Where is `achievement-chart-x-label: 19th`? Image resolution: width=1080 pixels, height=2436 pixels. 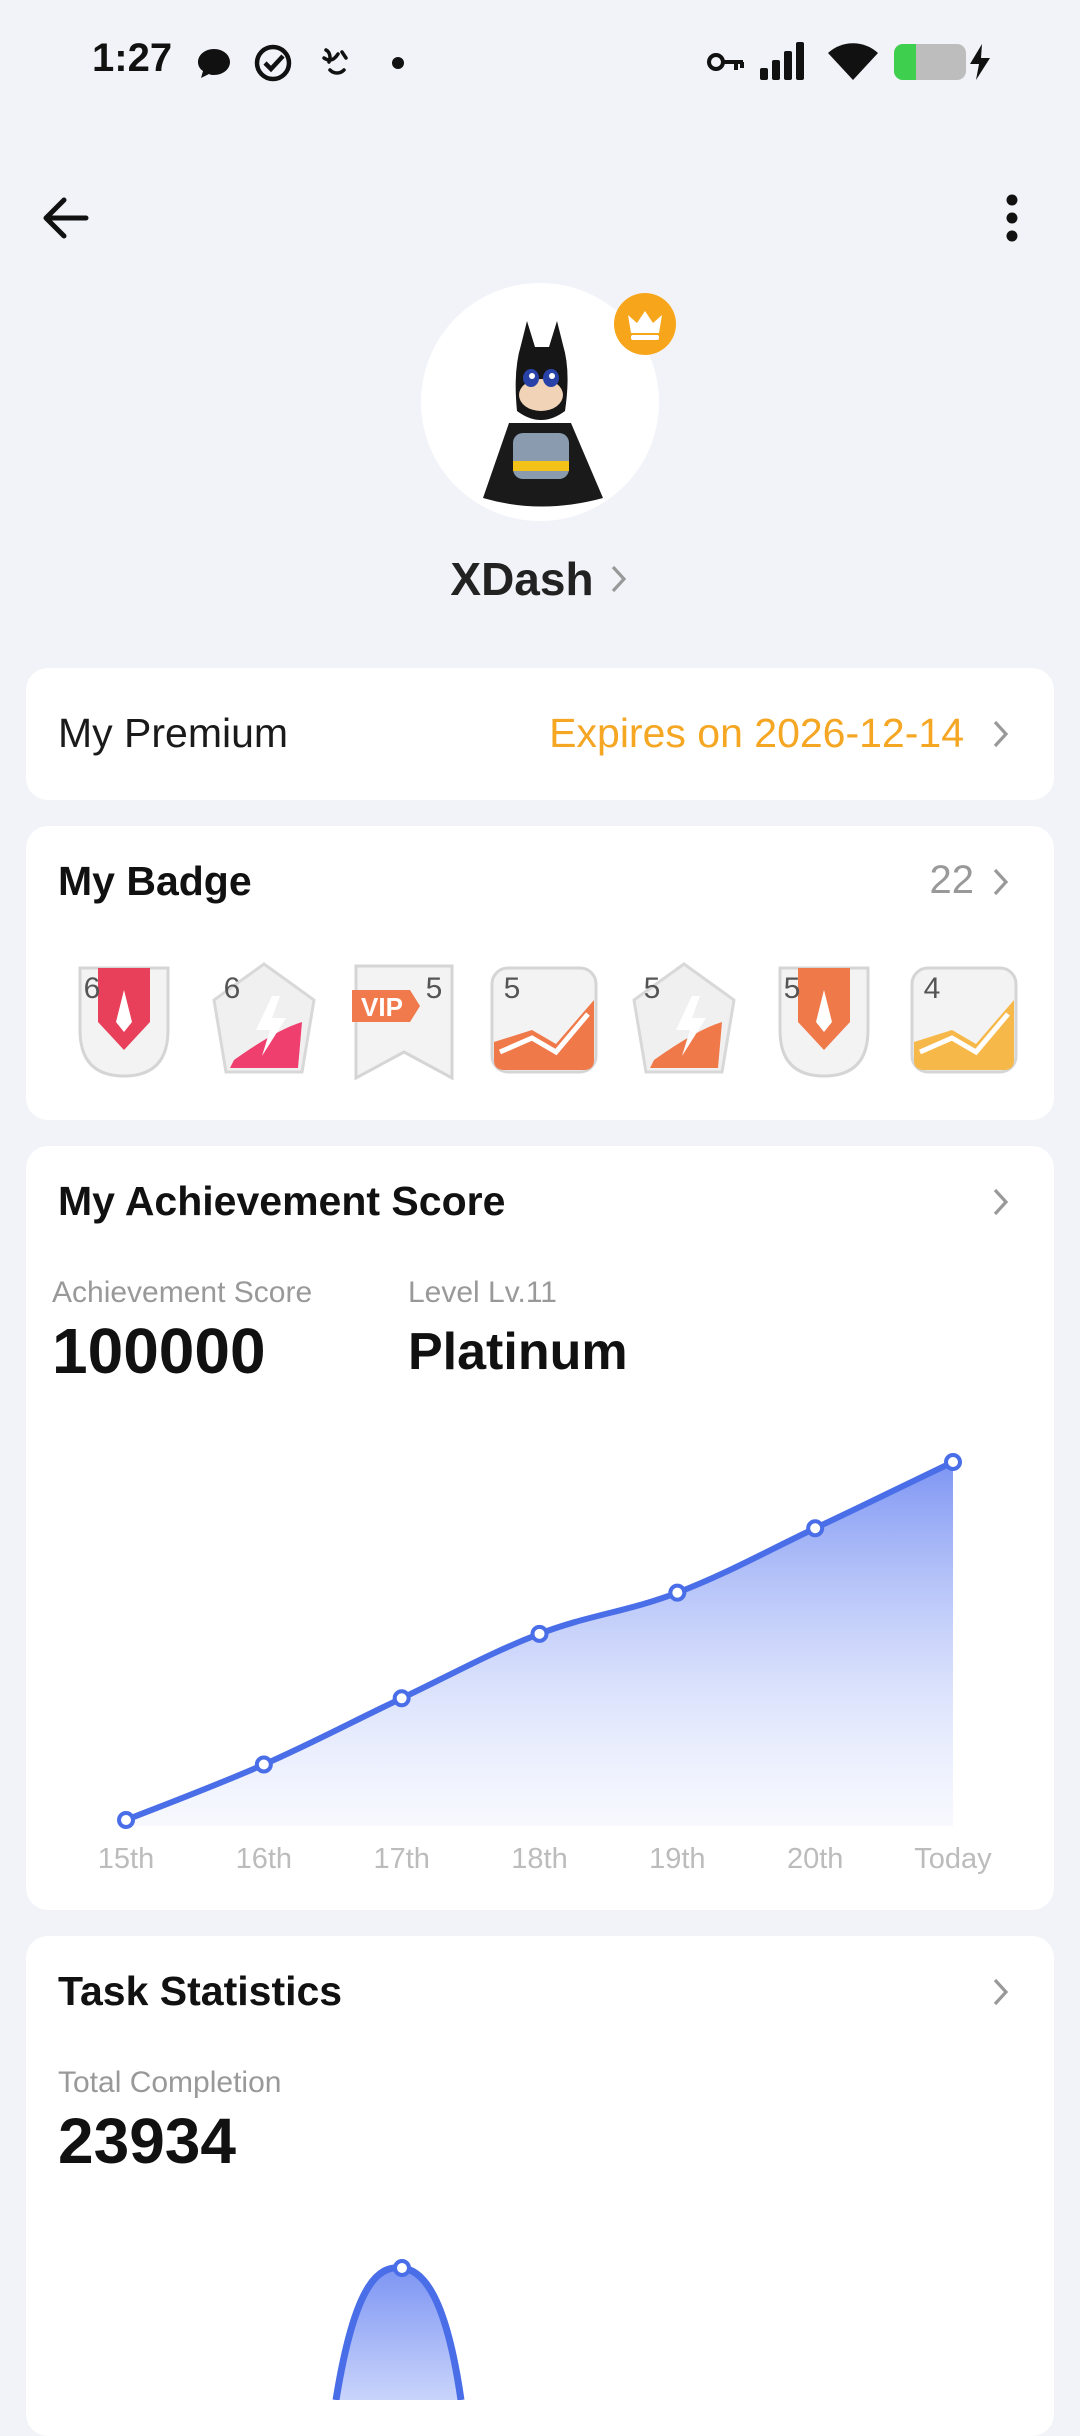 achievement-chart-x-label: 19th is located at coordinates (677, 1859).